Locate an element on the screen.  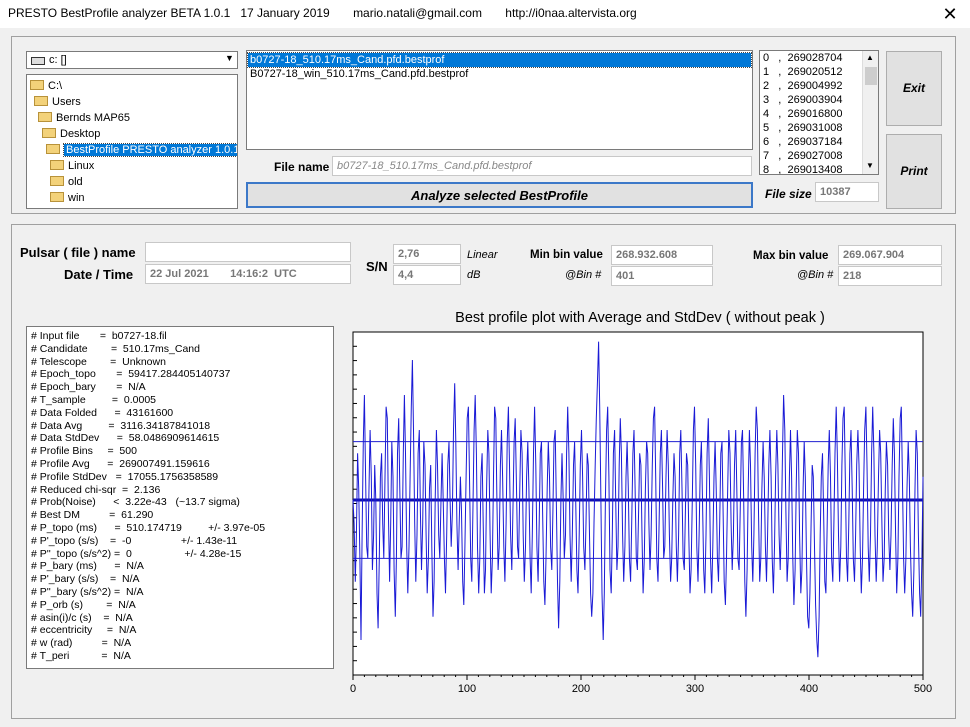
min-bin-at-label: @Bin # is located at coordinates (583, 275).